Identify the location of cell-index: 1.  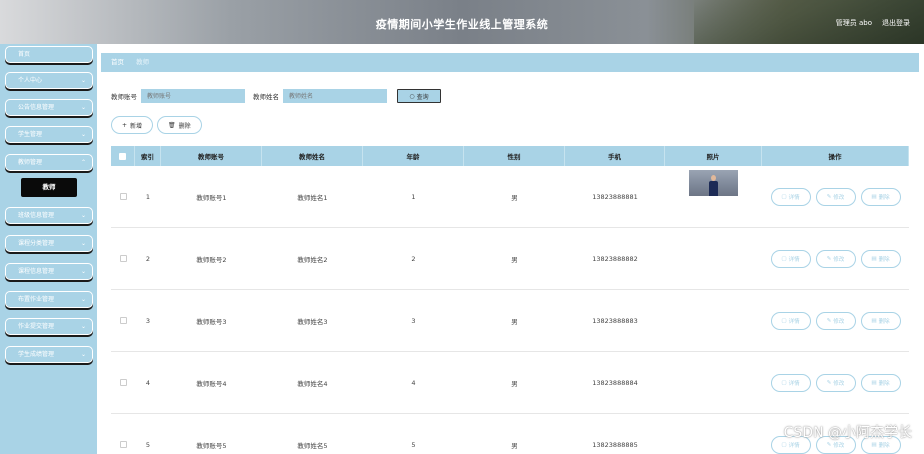
(148, 196).